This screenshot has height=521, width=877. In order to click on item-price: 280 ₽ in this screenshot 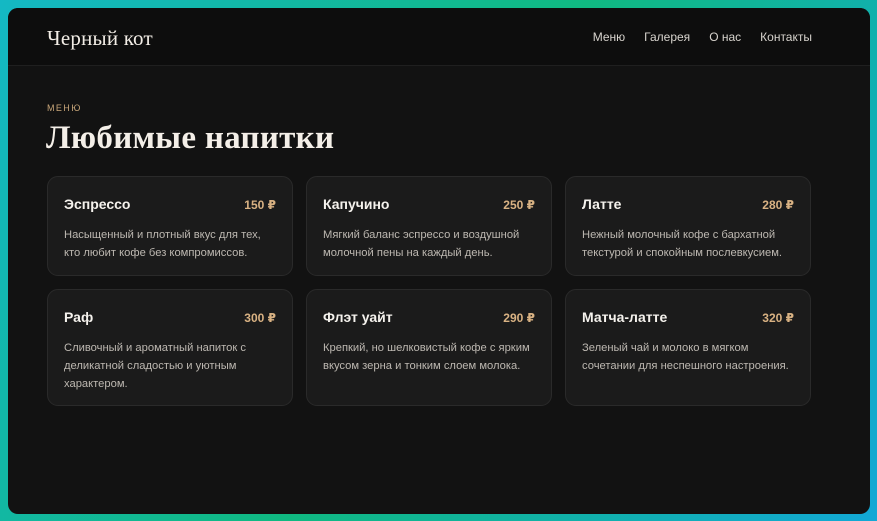, I will do `click(778, 205)`.